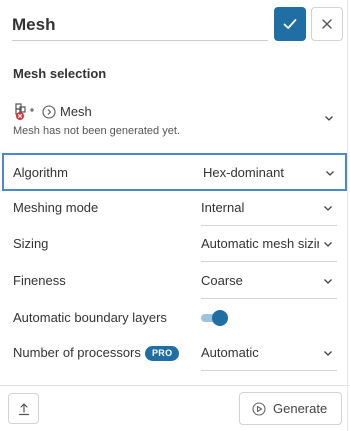 Image resolution: width=350 pixels, height=431 pixels. What do you see at coordinates (175, 385) in the screenshot?
I see `footer-divider` at bounding box center [175, 385].